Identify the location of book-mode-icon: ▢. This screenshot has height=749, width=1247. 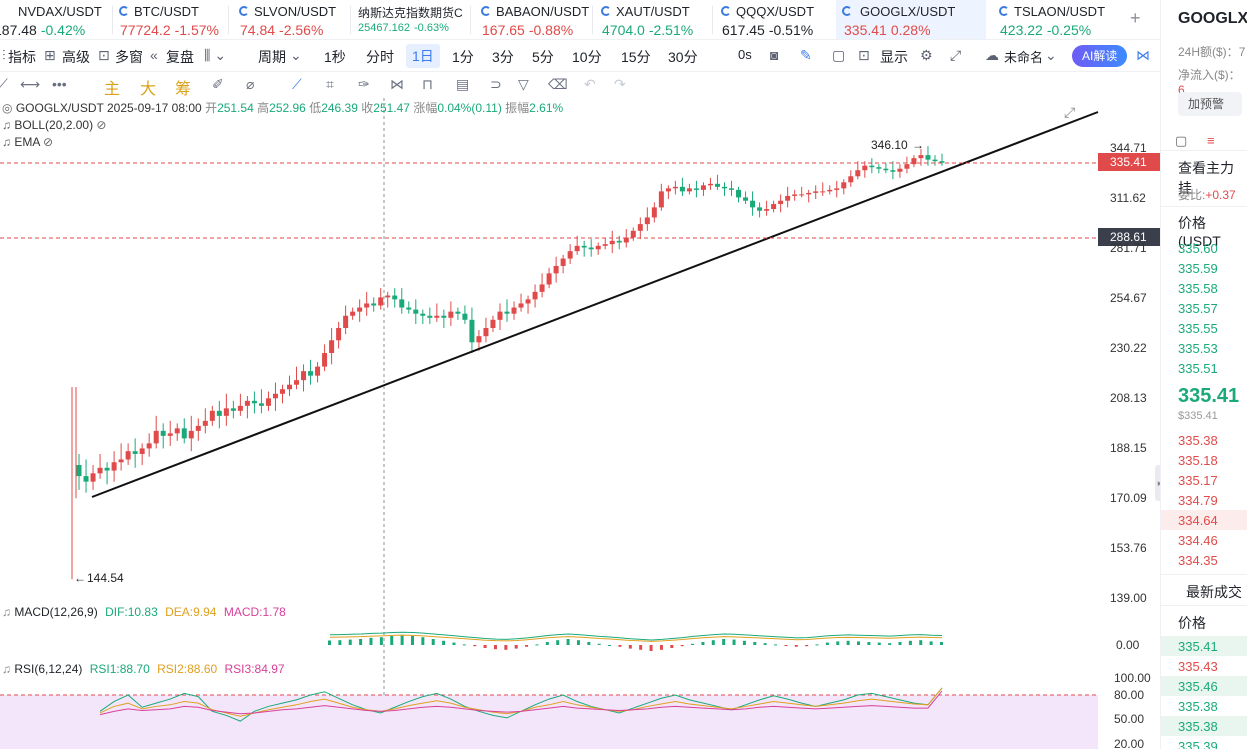
(1181, 141).